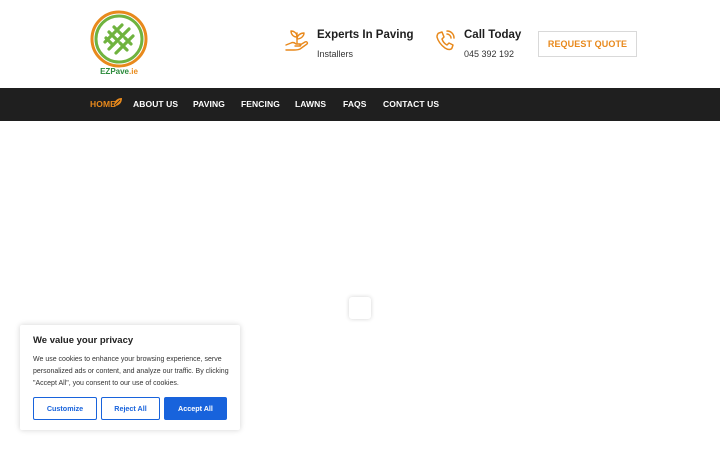  What do you see at coordinates (360, 308) in the screenshot?
I see `loading-spinner-icon` at bounding box center [360, 308].